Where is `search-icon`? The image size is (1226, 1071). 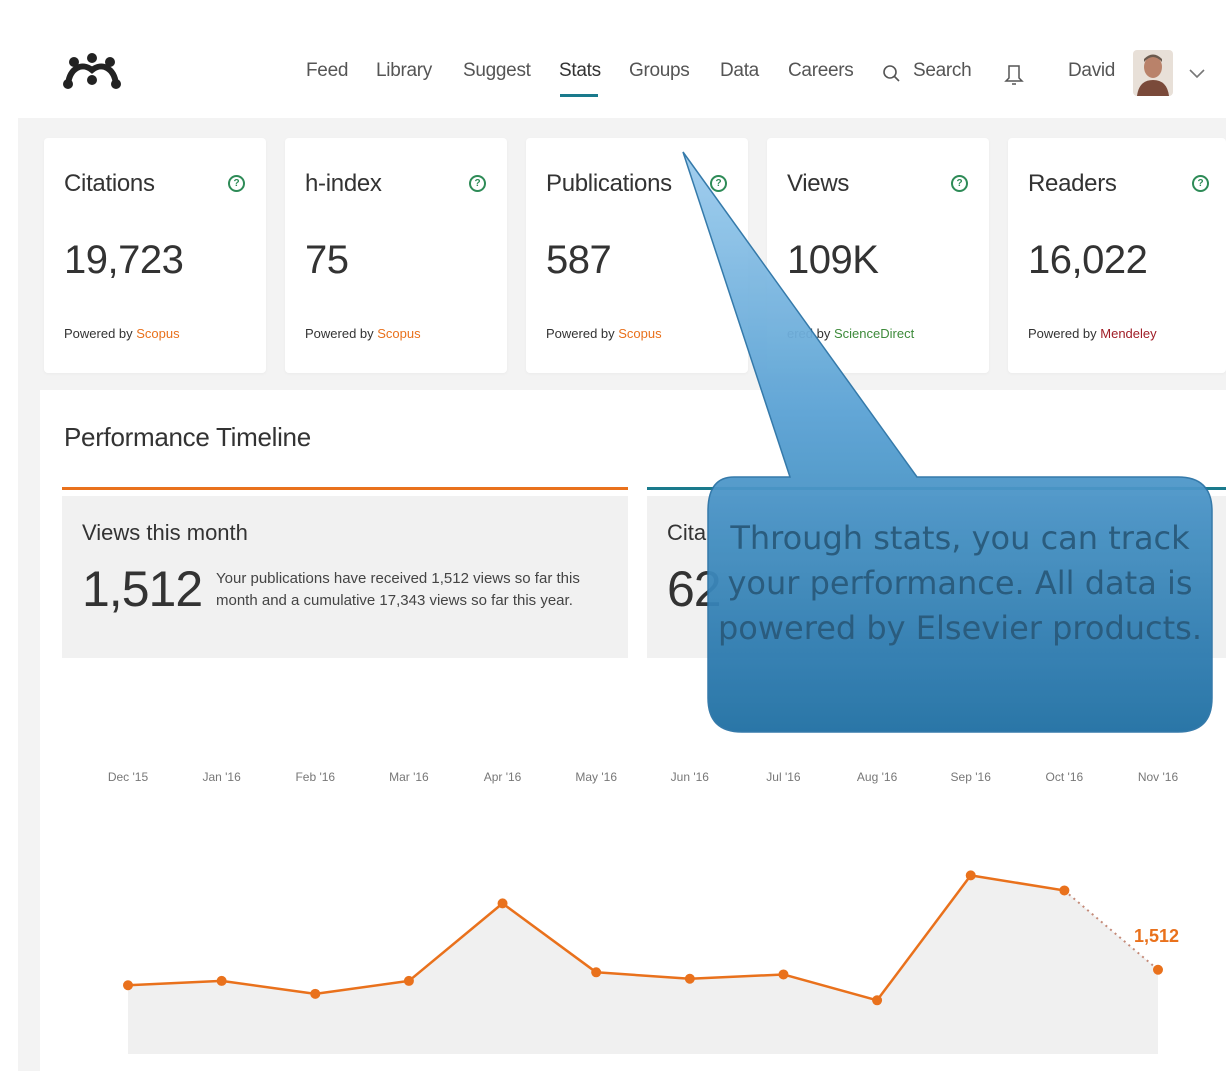
search-icon is located at coordinates (892, 74).